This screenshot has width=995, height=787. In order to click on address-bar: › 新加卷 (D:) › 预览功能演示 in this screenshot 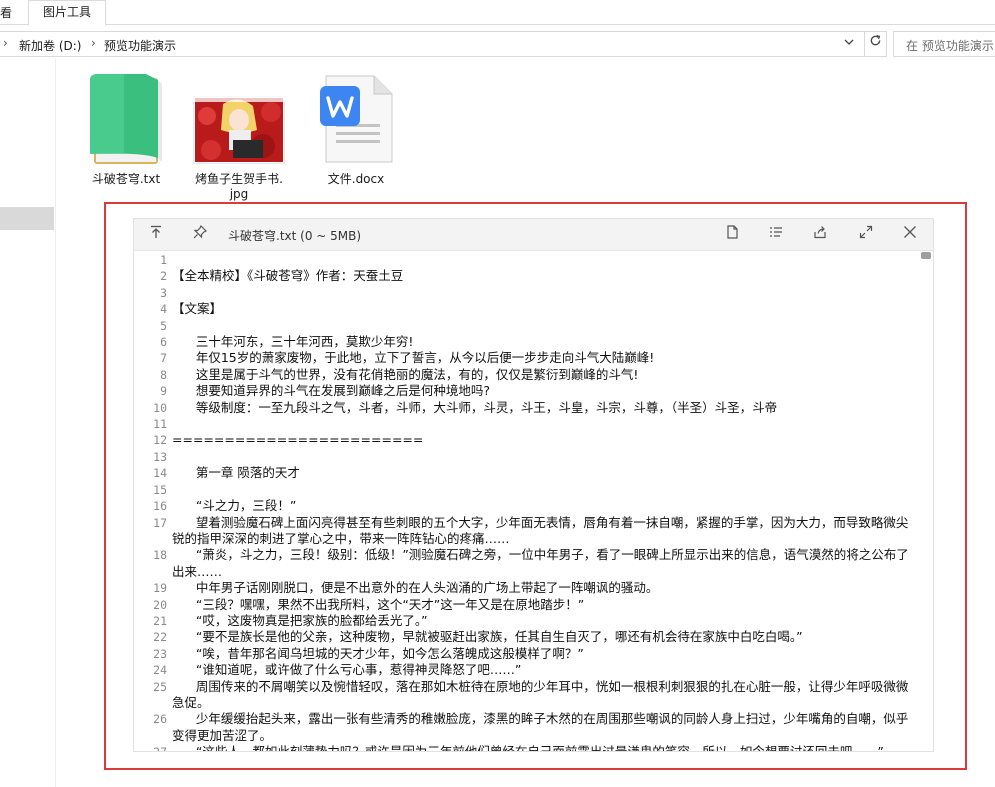, I will do `click(443, 44)`.